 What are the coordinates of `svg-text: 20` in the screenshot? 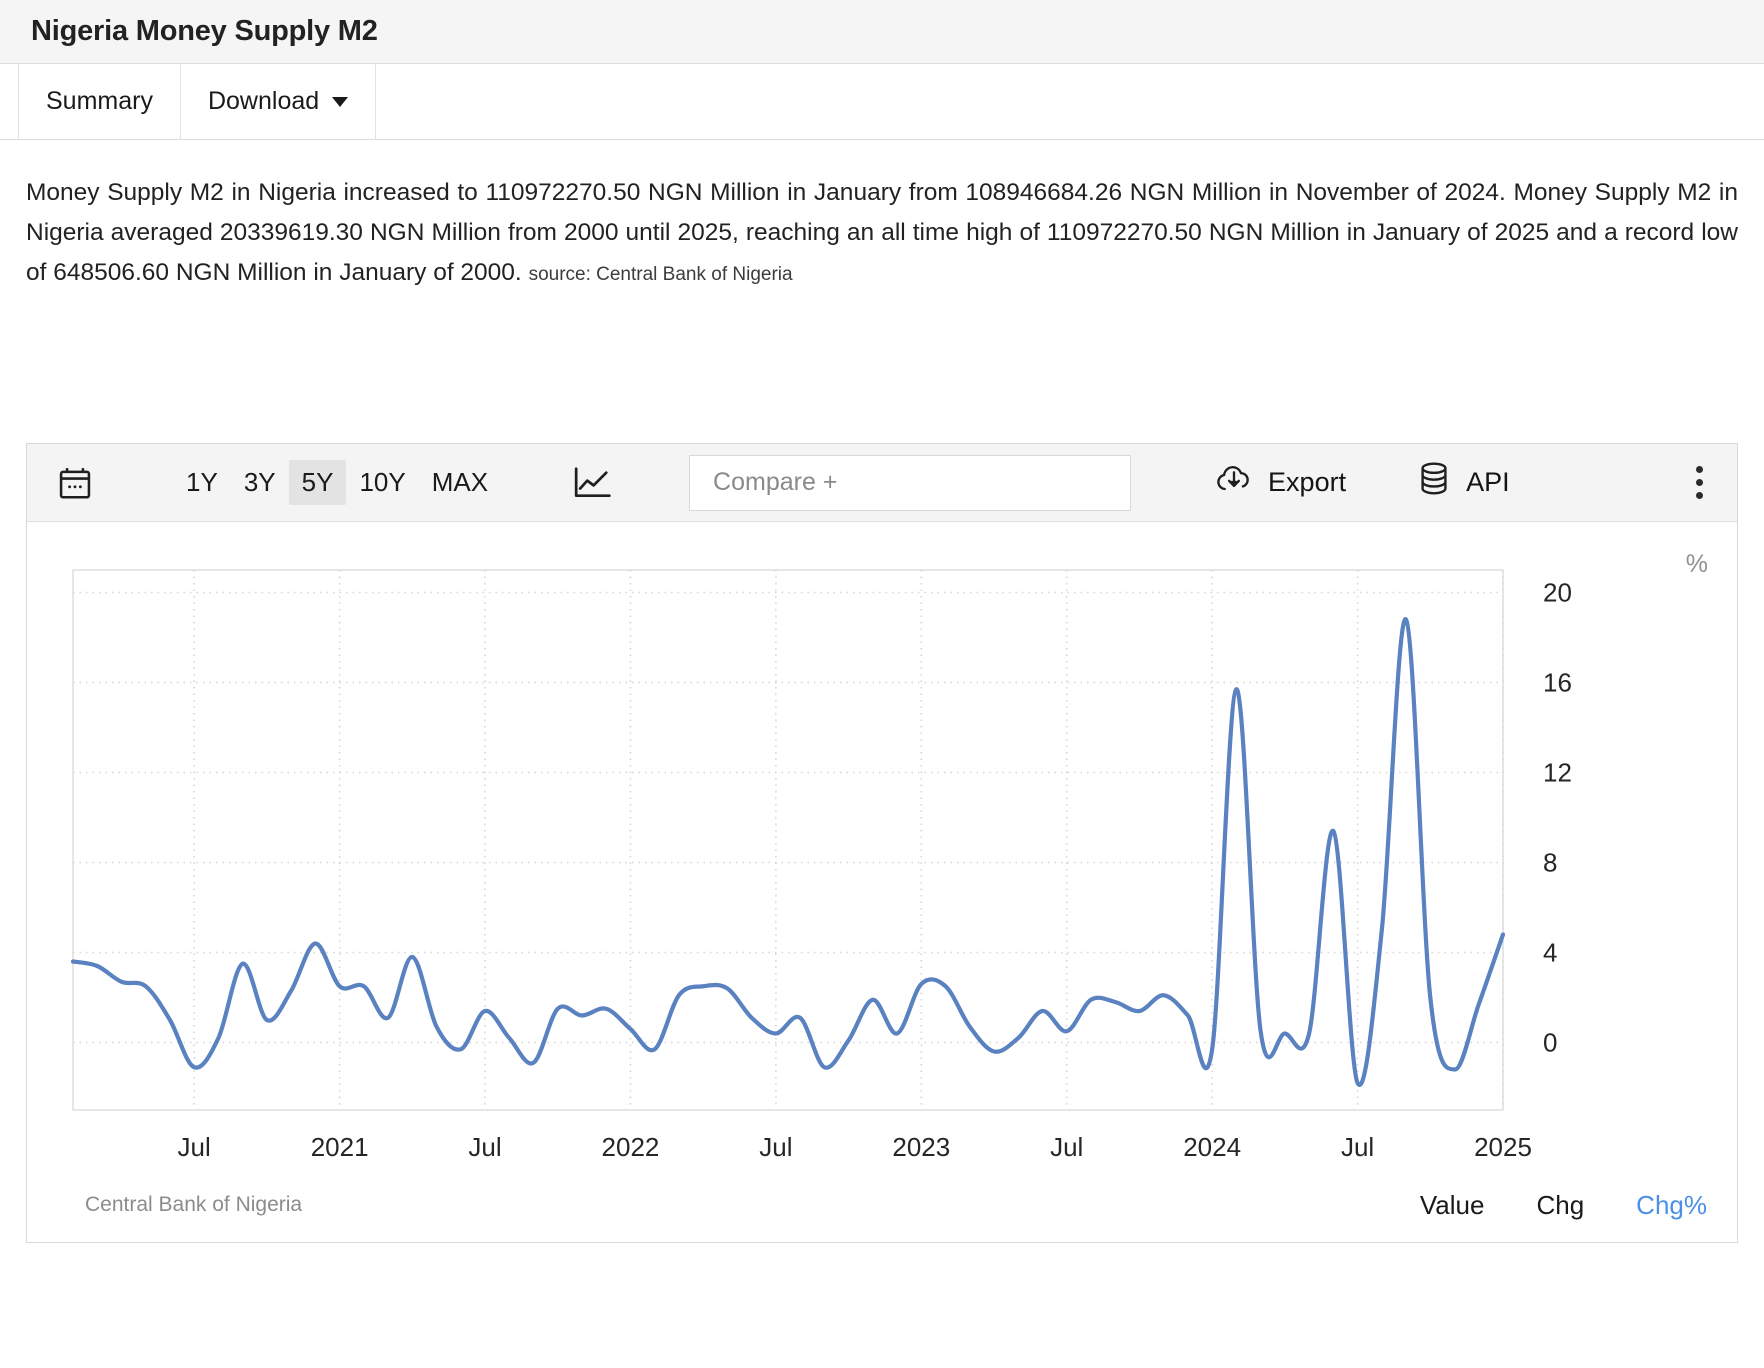 It's located at (1557, 593).